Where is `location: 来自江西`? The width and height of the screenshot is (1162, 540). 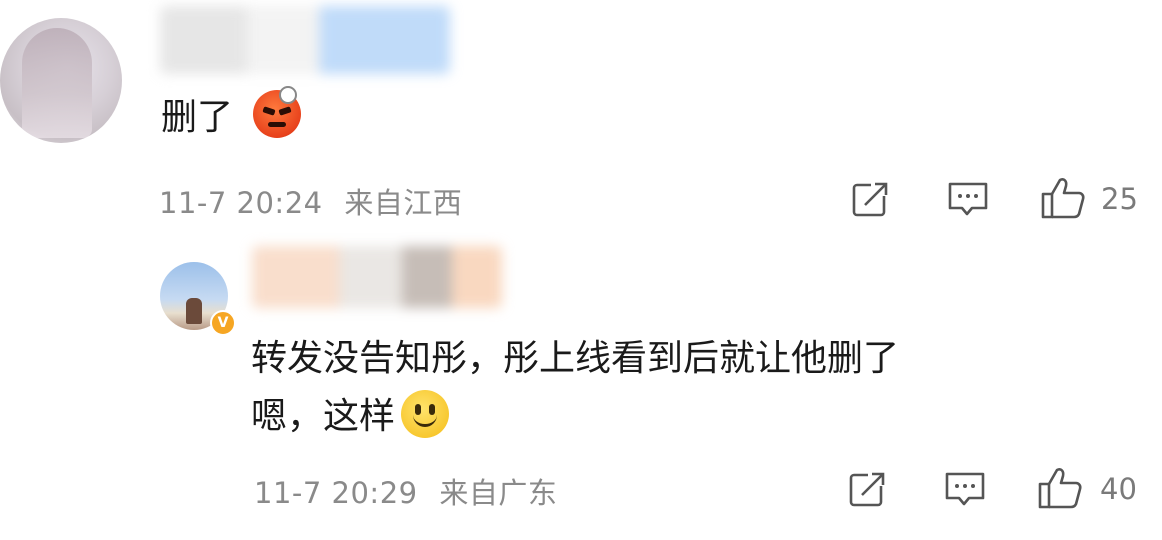 location: 来自江西 is located at coordinates (403, 203).